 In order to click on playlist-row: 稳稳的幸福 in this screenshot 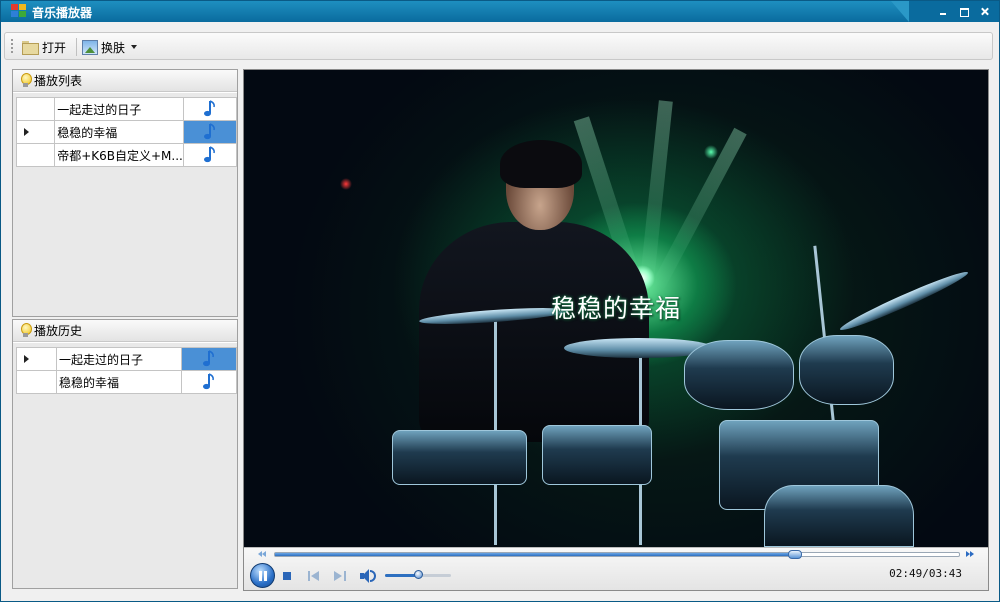, I will do `click(126, 132)`.